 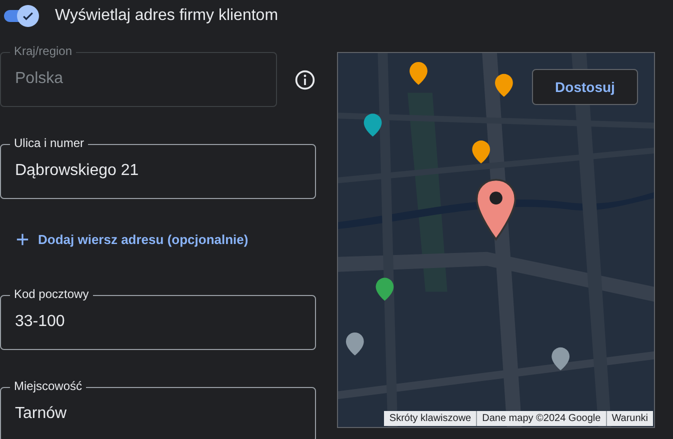 I want to click on attribution-link: Warunki, so click(x=629, y=418).